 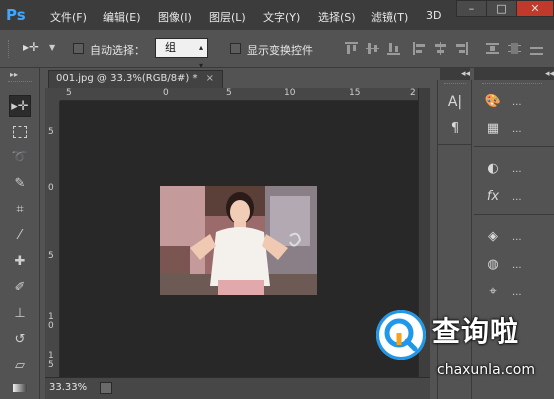 What do you see at coordinates (20, 340) in the screenshot?
I see `history-brush-tool-icon: ↺` at bounding box center [20, 340].